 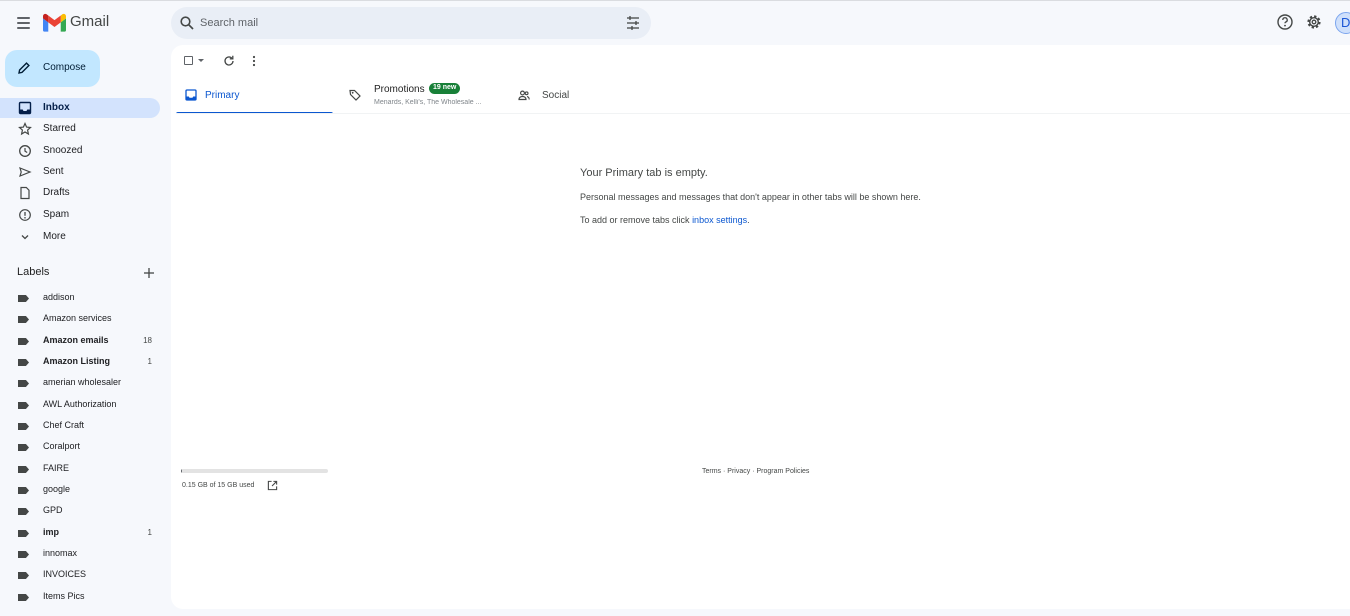 I want to click on label-item: INVOICES, so click(x=80, y=575).